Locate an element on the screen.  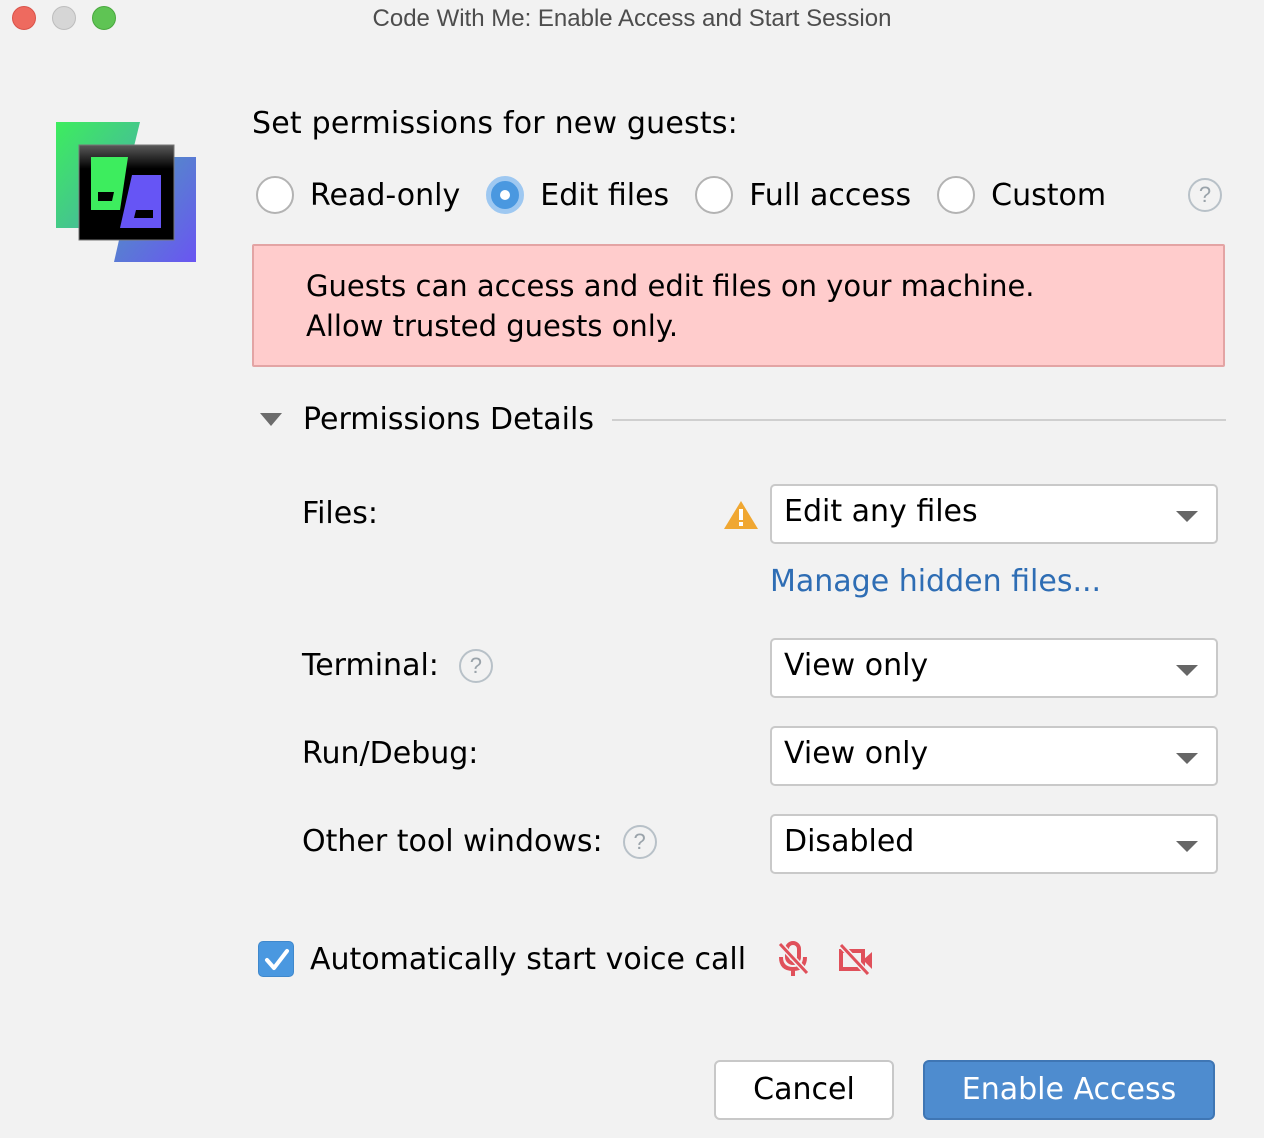
camera-off-icon is located at coordinates (856, 959).